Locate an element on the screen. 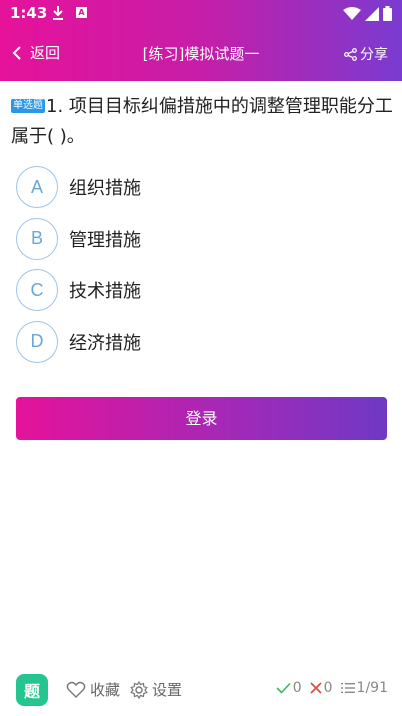 This screenshot has height=716, width=402. list-icon is located at coordinates (347, 688).